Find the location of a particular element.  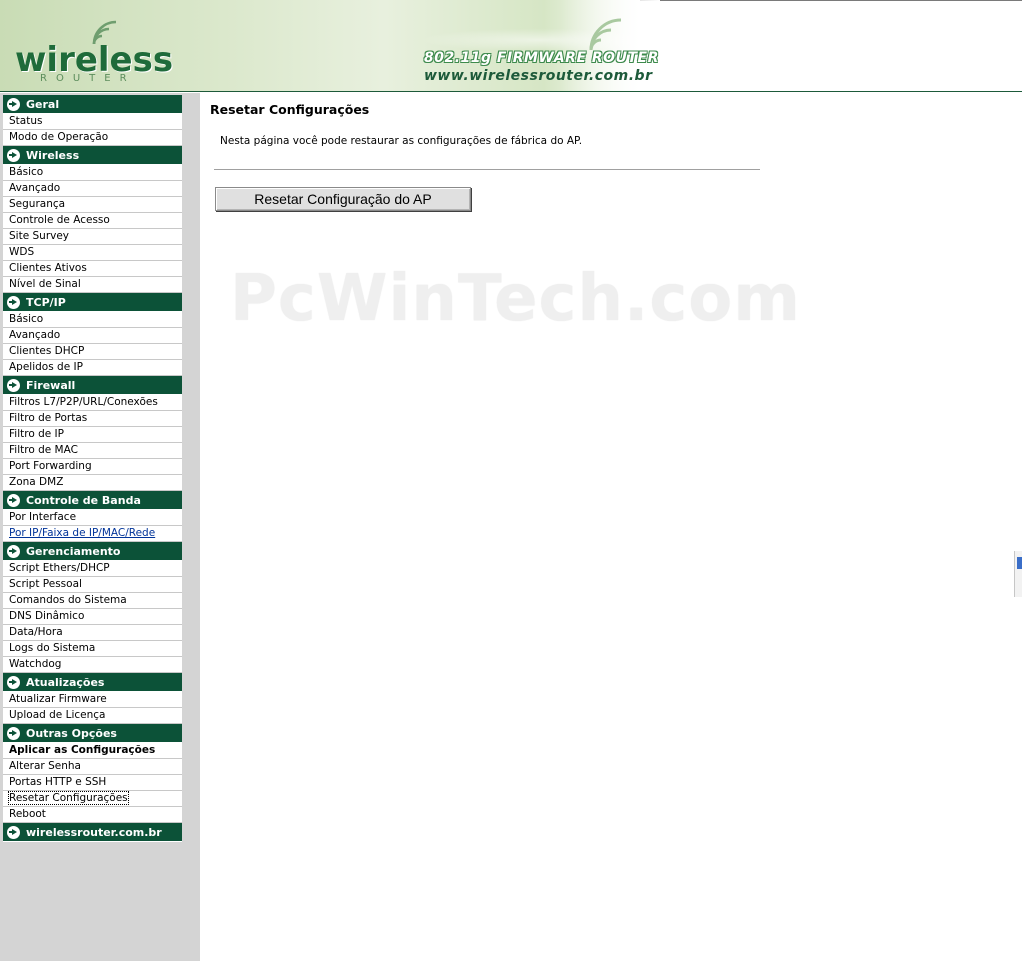

page-title: Resetar Configurações is located at coordinates (290, 109).